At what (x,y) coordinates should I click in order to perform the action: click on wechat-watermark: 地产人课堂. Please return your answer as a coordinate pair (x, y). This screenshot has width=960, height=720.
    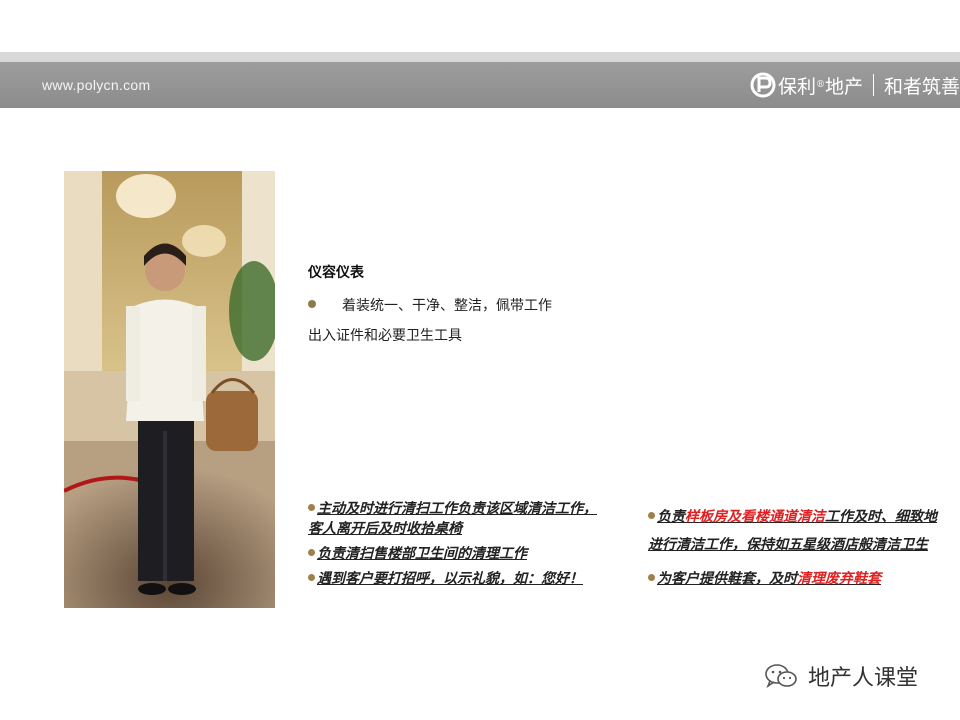
    Looking at the image, I should click on (841, 676).